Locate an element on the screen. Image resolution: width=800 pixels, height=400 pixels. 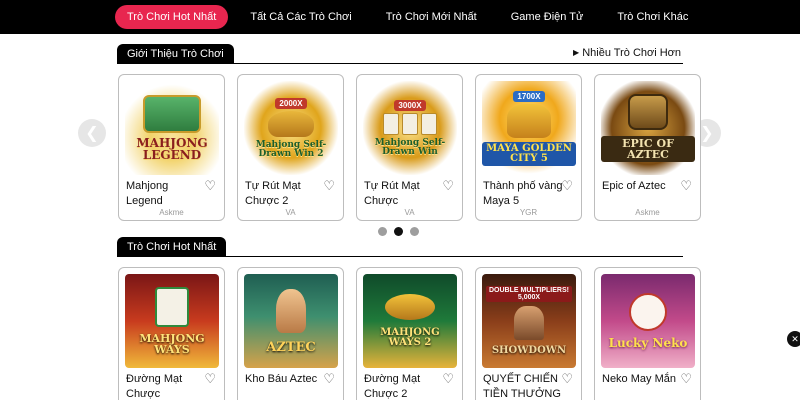
game-card-mahjong-legend: MAHJONG LEGEND Mahjong Legend ♡ Askme is located at coordinates (171, 147).